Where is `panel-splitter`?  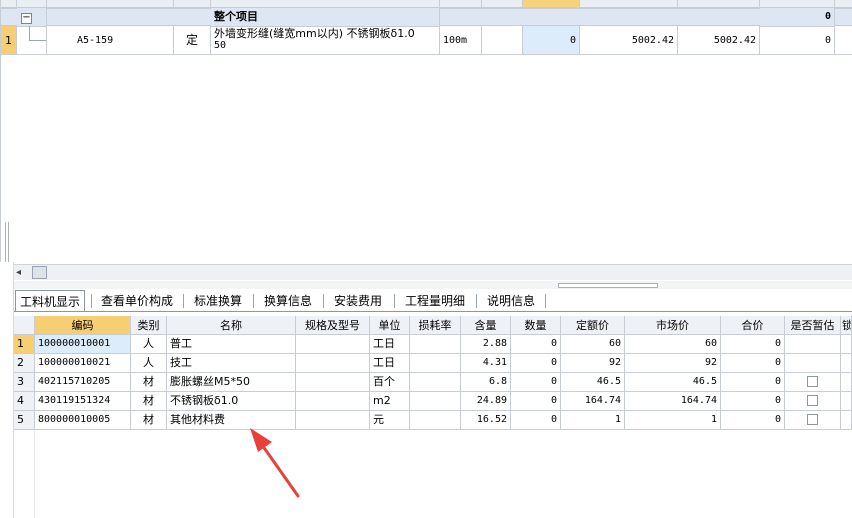
panel-splitter is located at coordinates (433, 285).